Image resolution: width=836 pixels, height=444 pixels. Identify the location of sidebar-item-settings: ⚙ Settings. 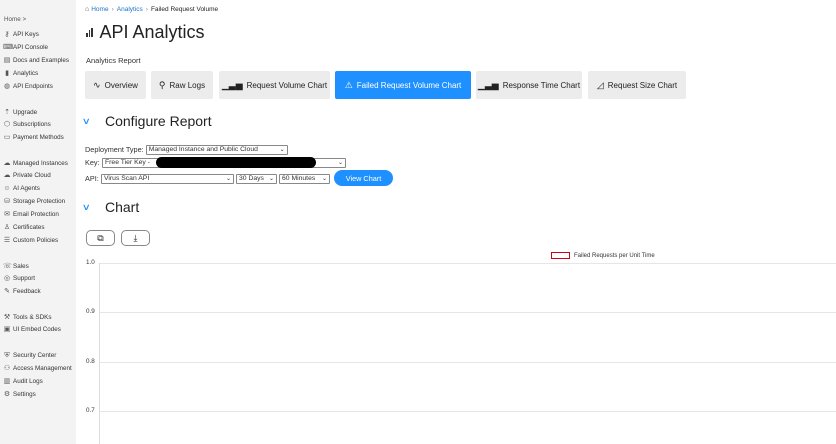
(19, 394).